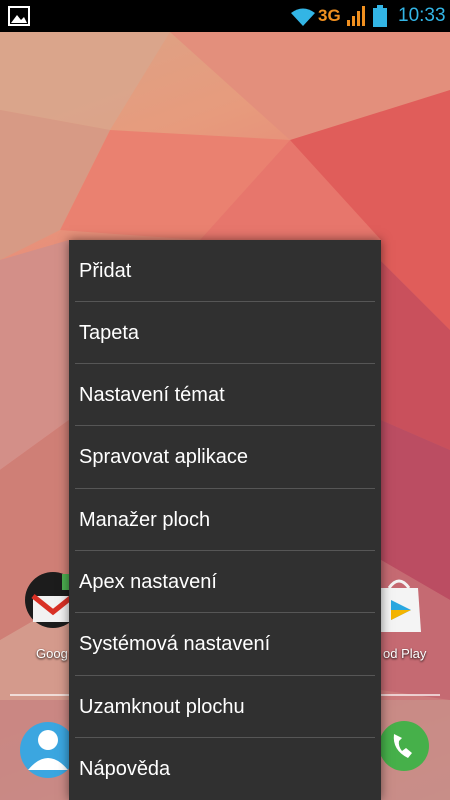  What do you see at coordinates (52, 653) in the screenshot?
I see `gmail-label: Goog` at bounding box center [52, 653].